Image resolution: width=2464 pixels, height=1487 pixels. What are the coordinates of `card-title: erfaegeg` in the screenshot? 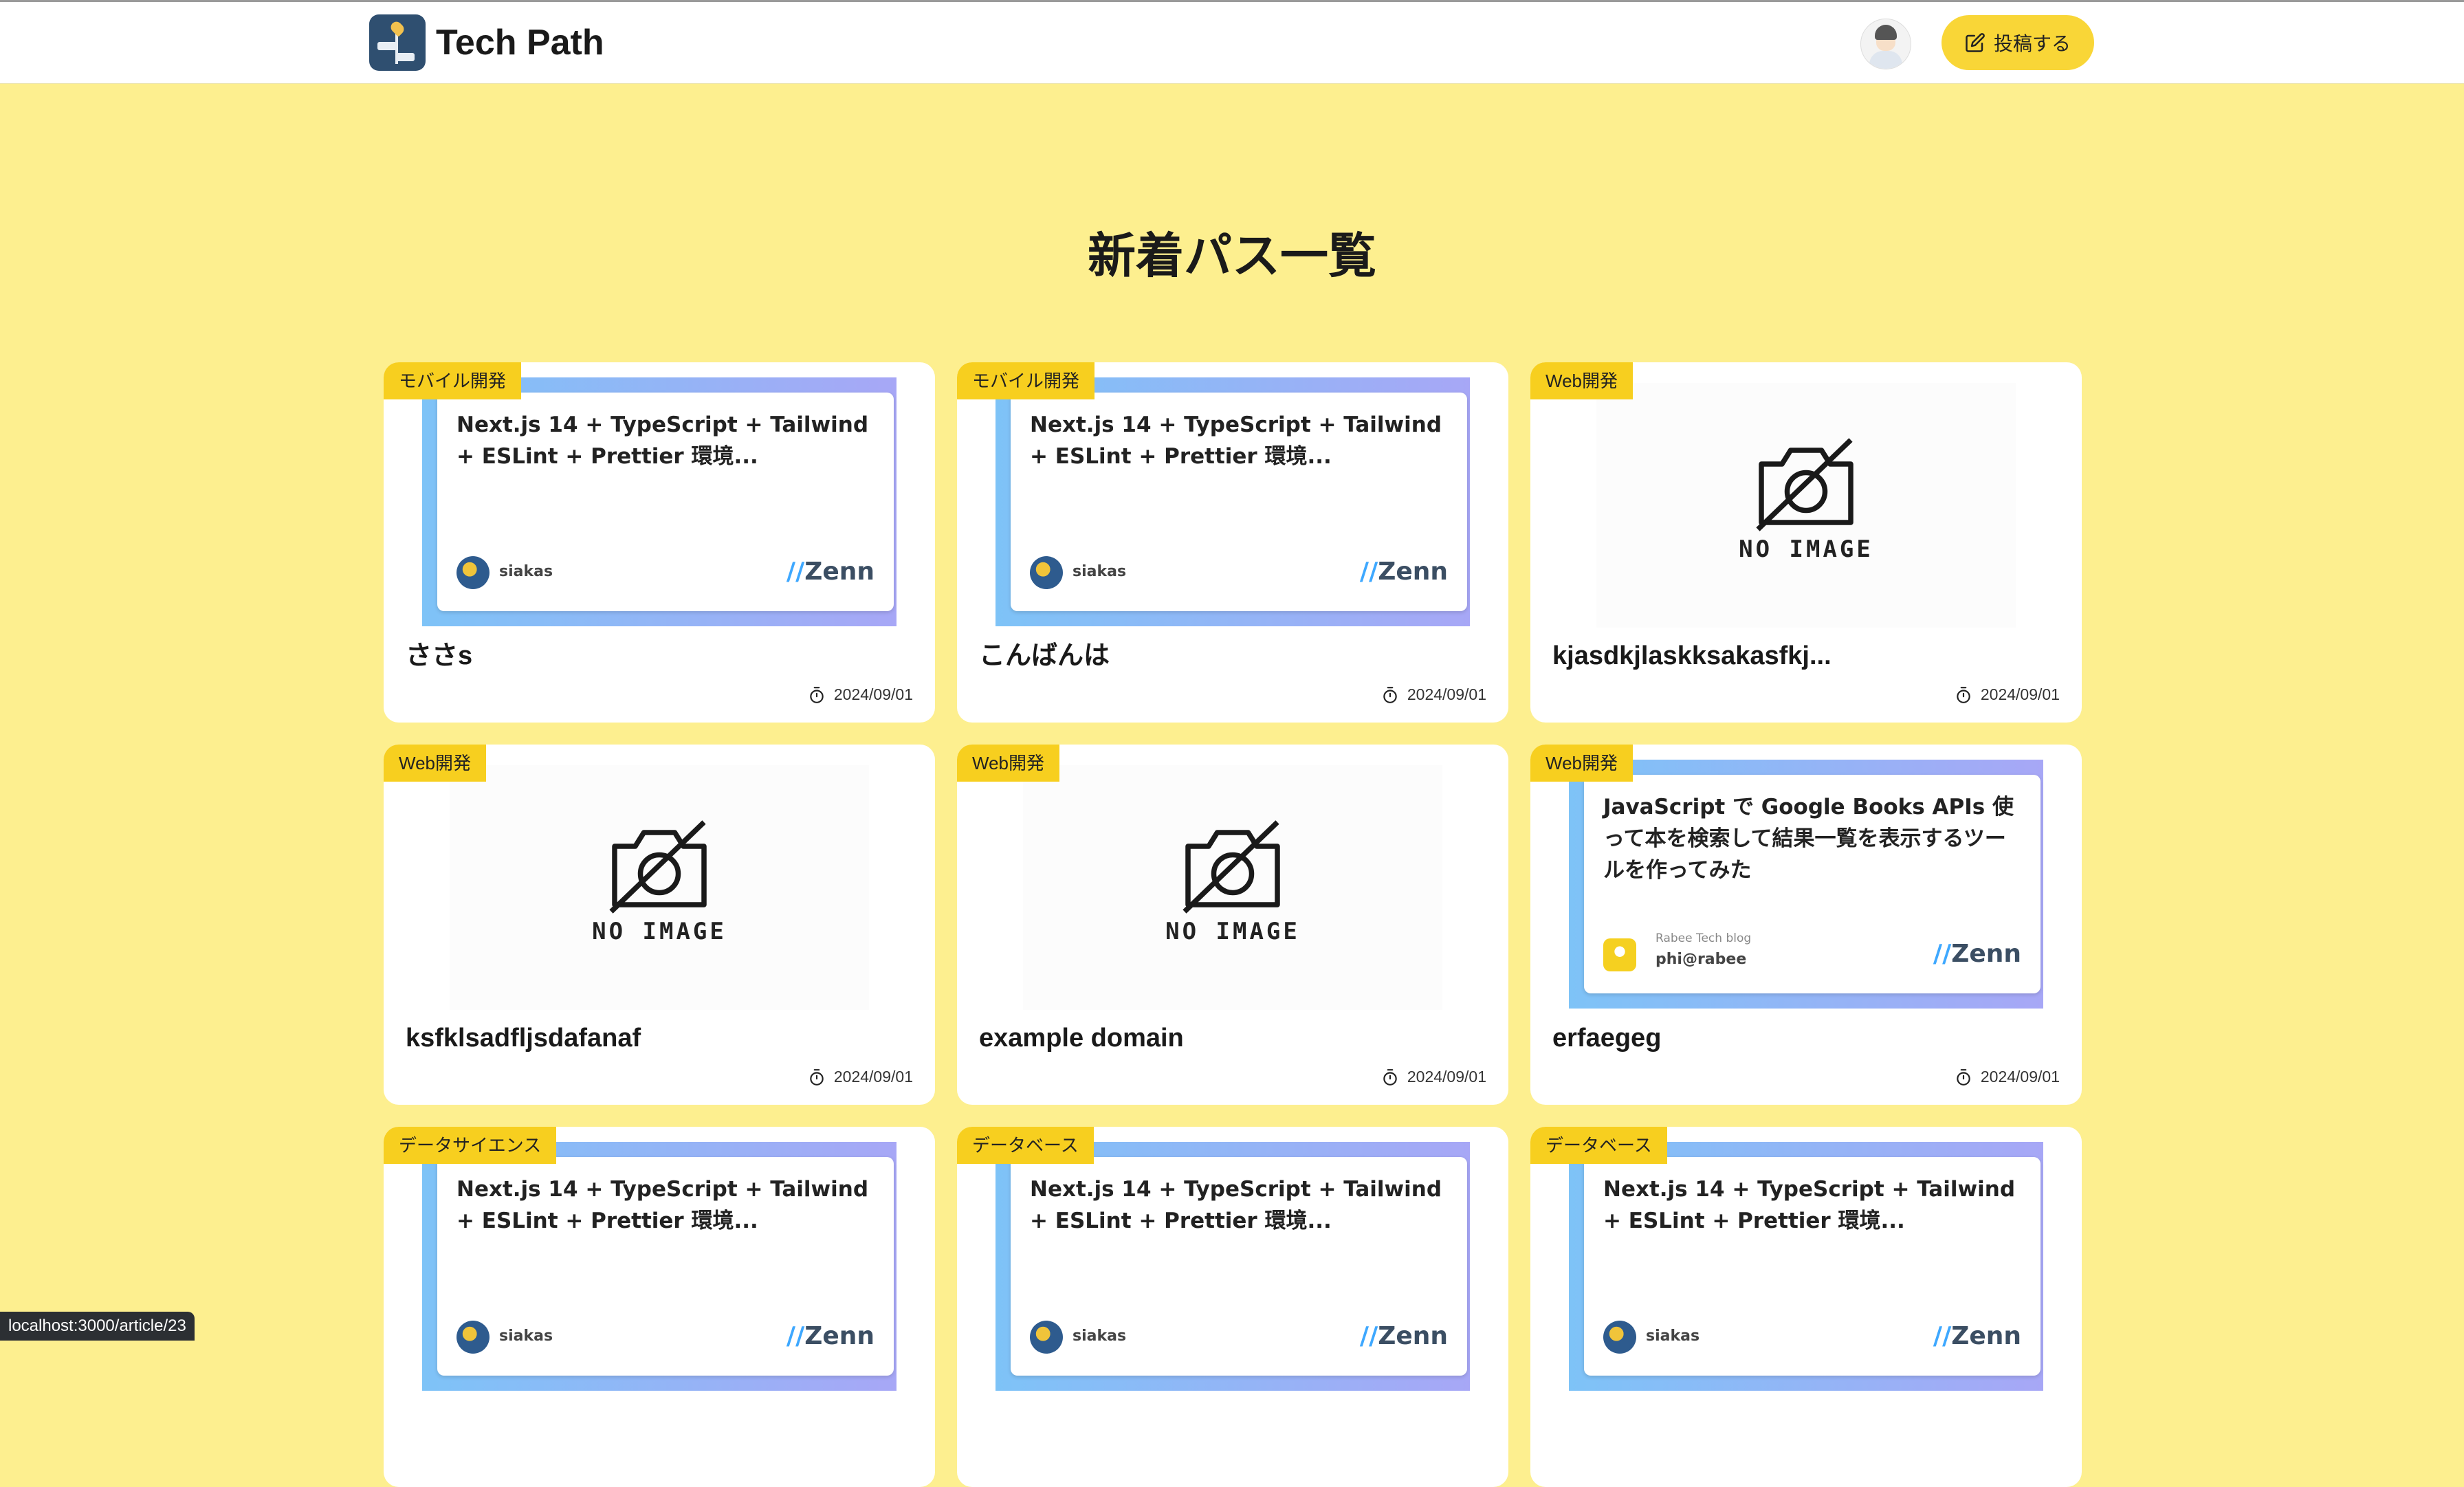 It's located at (1806, 1038).